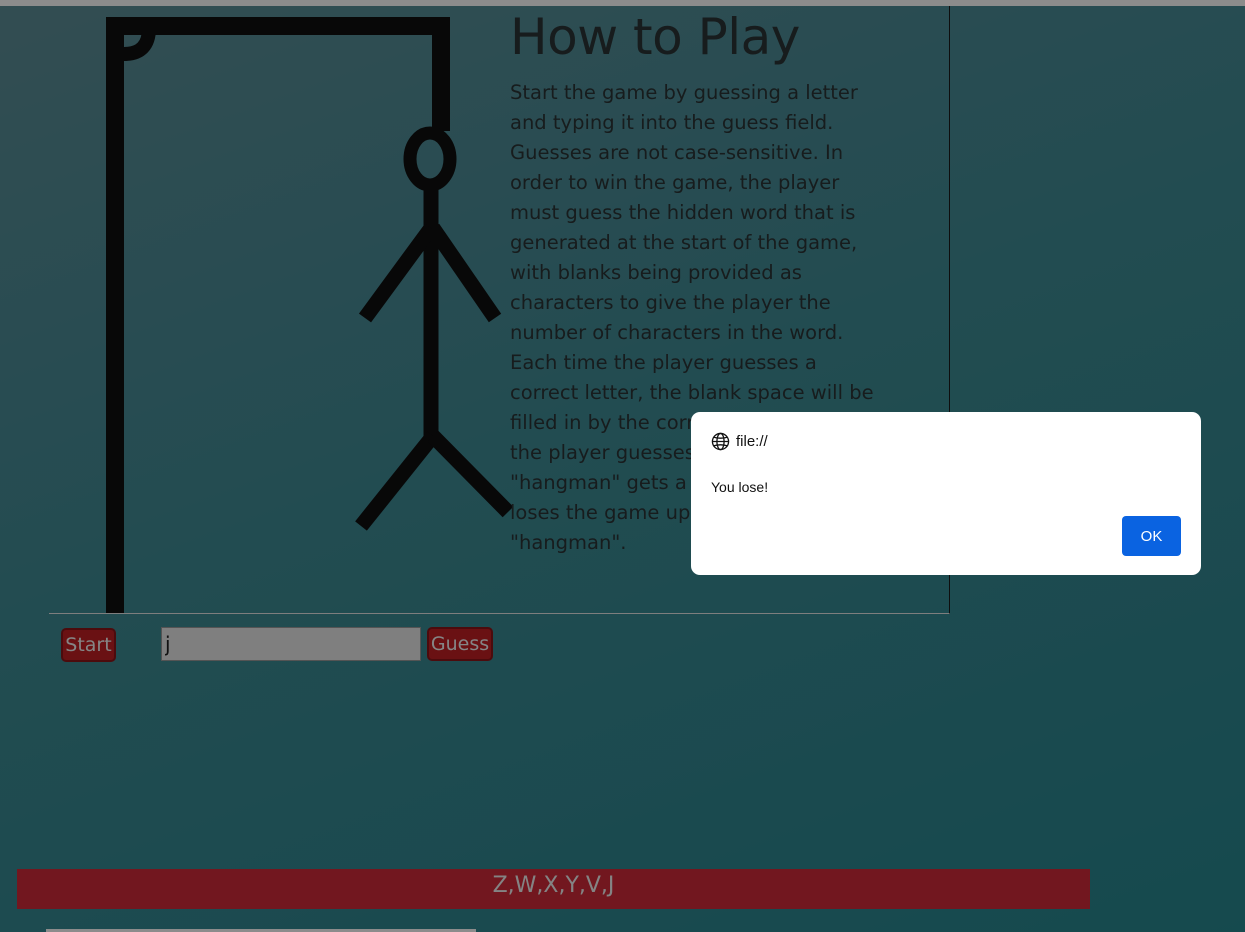  What do you see at coordinates (752, 441) in the screenshot?
I see `dialog-origin-text: file://` at bounding box center [752, 441].